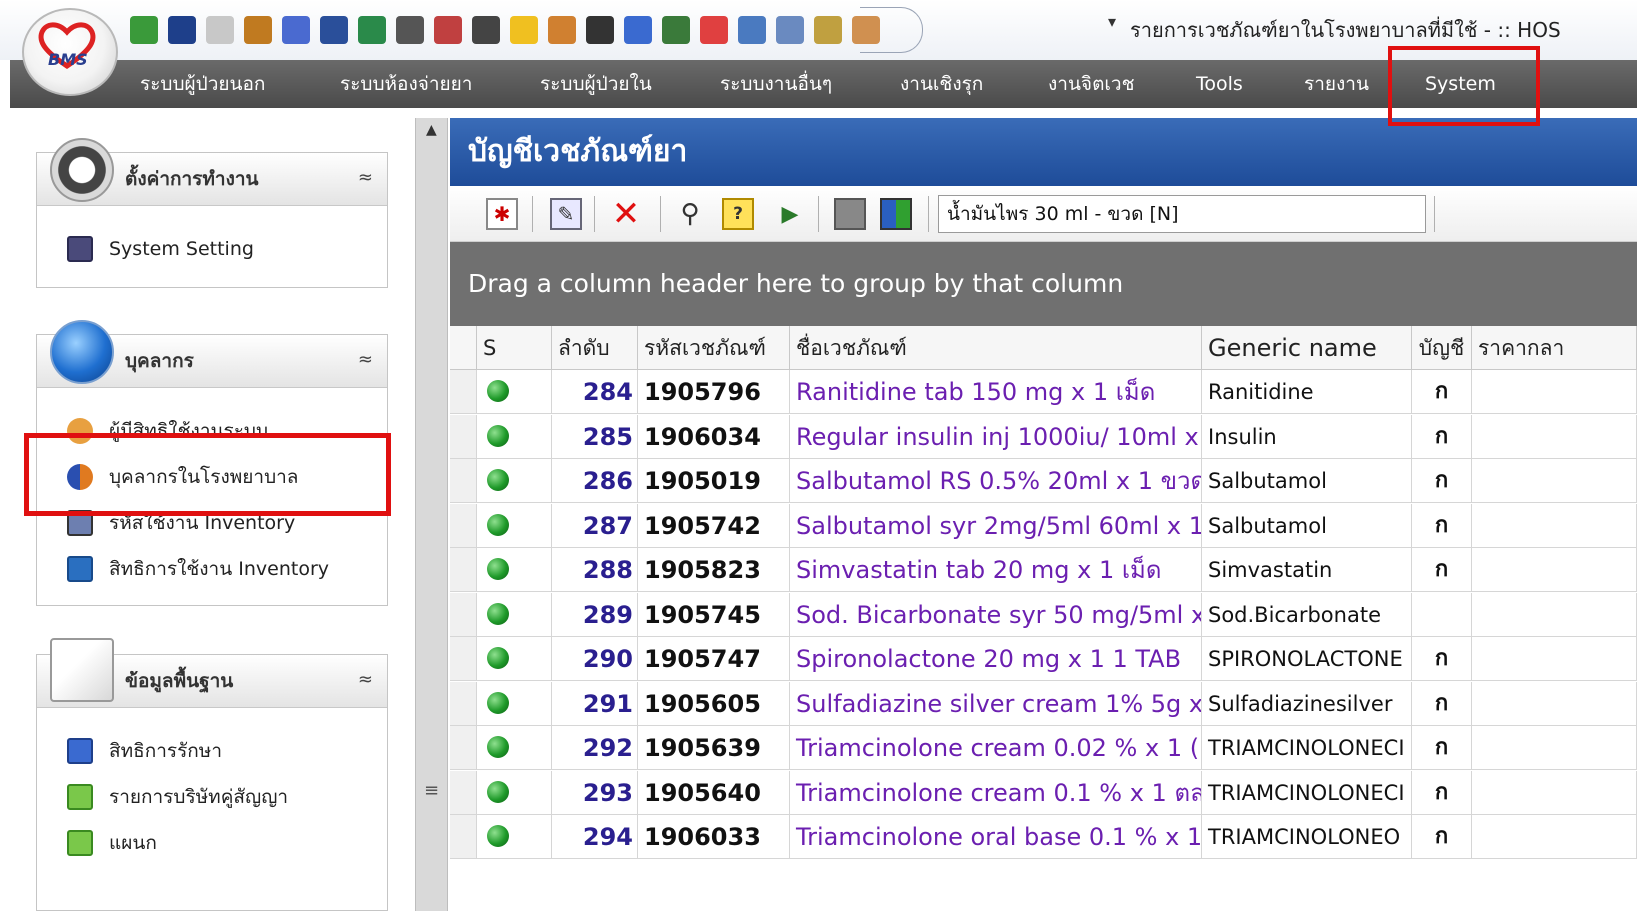 This screenshot has width=1637, height=911. What do you see at coordinates (676, 30) in the screenshot?
I see `clock-icon` at bounding box center [676, 30].